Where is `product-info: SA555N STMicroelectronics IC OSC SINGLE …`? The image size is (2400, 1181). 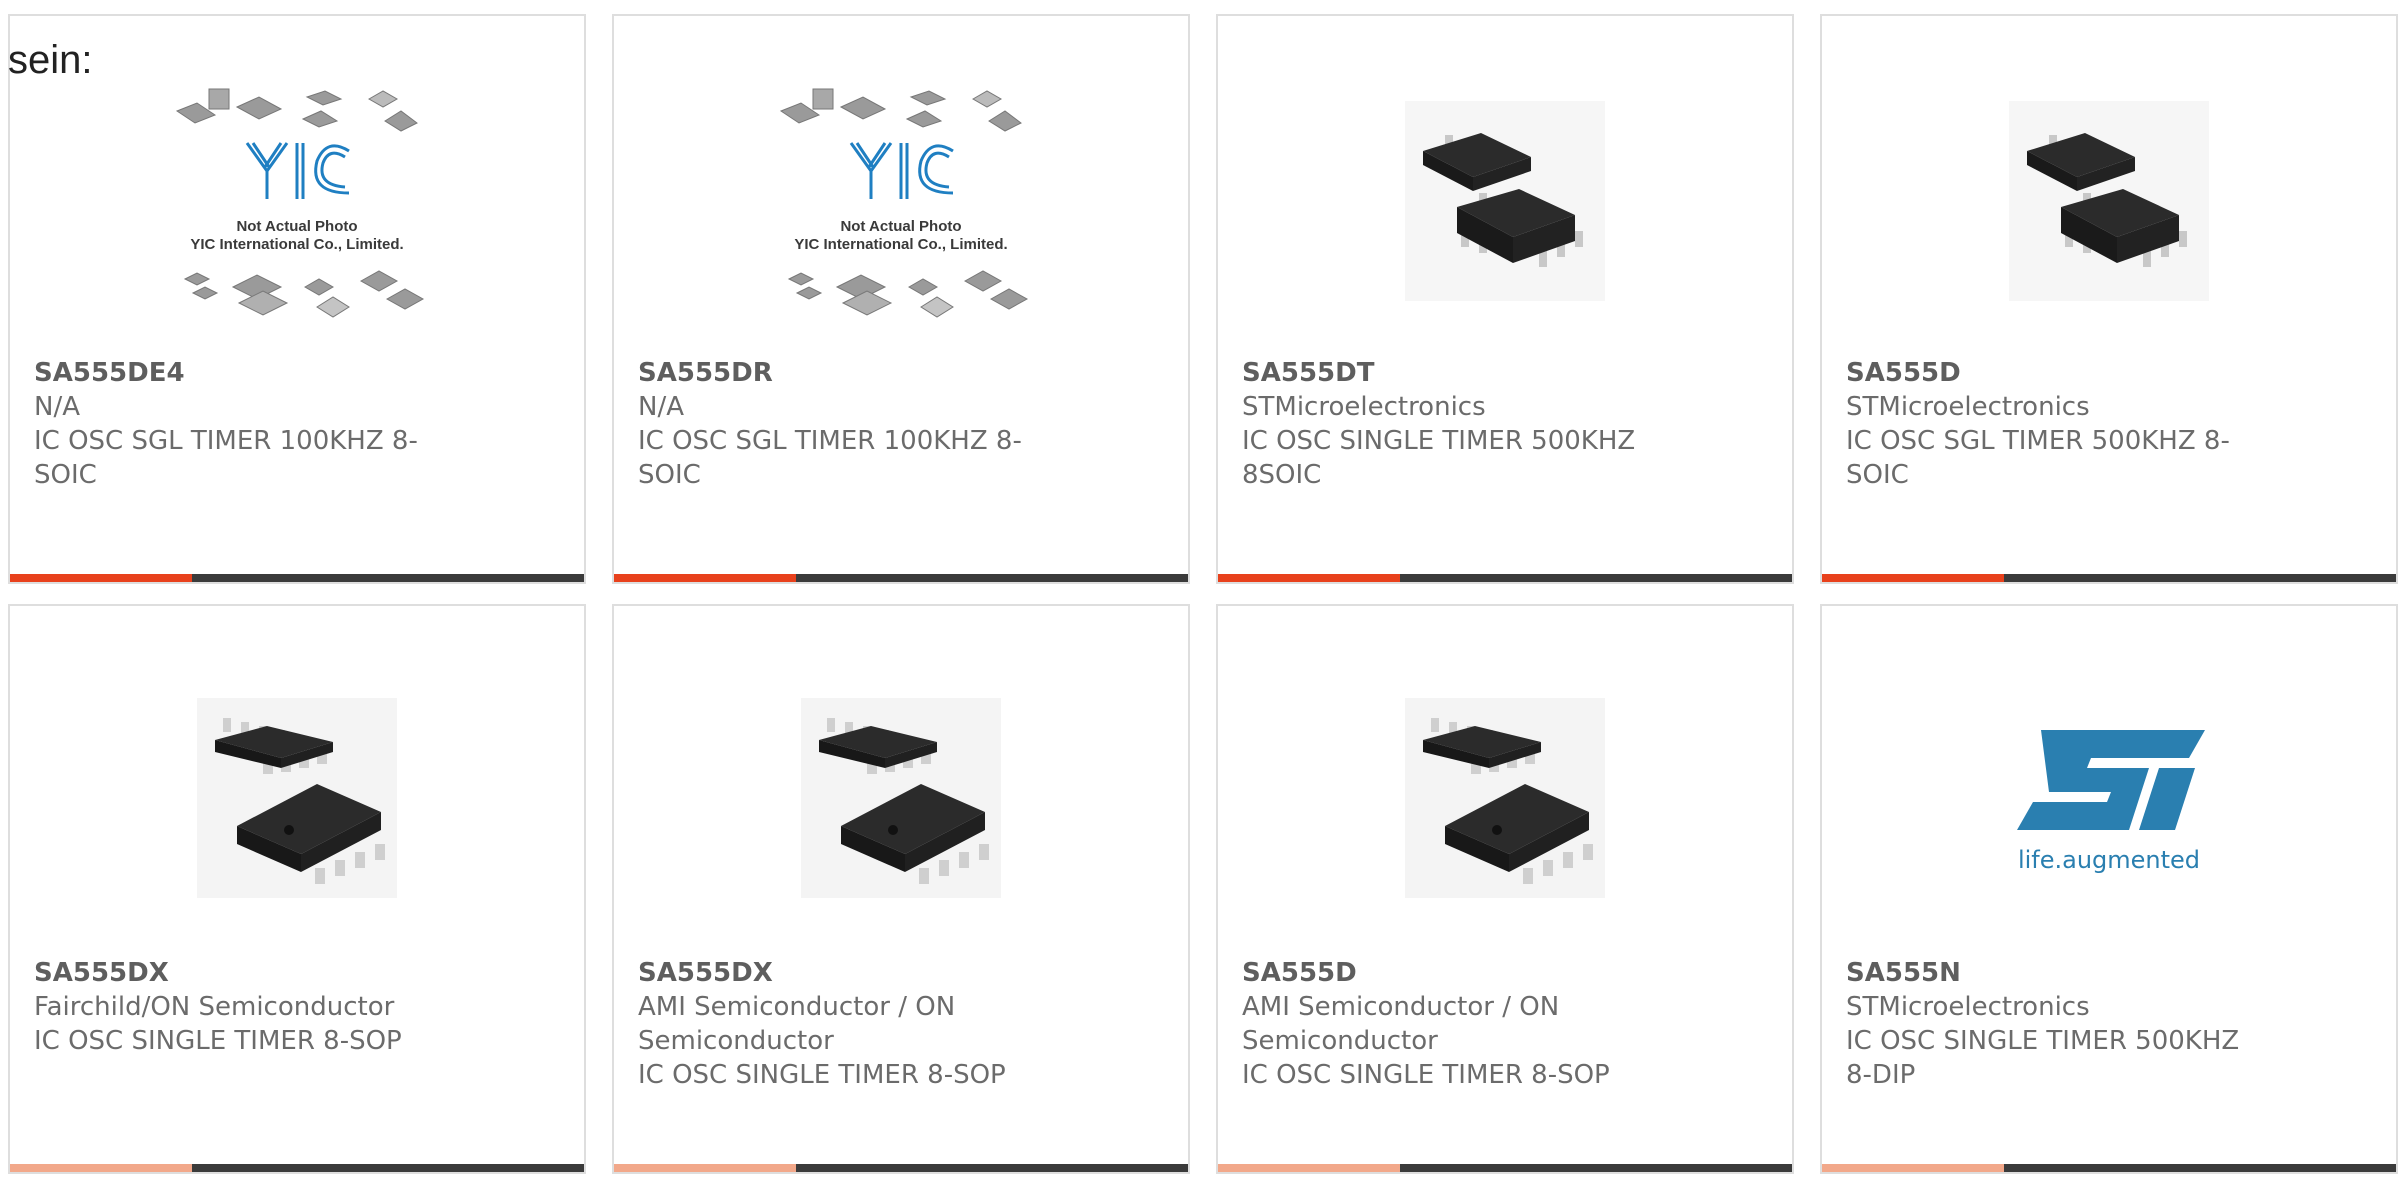 product-info: SA555N STMicroelectronics IC OSC SINGLE … is located at coordinates (2046, 1024).